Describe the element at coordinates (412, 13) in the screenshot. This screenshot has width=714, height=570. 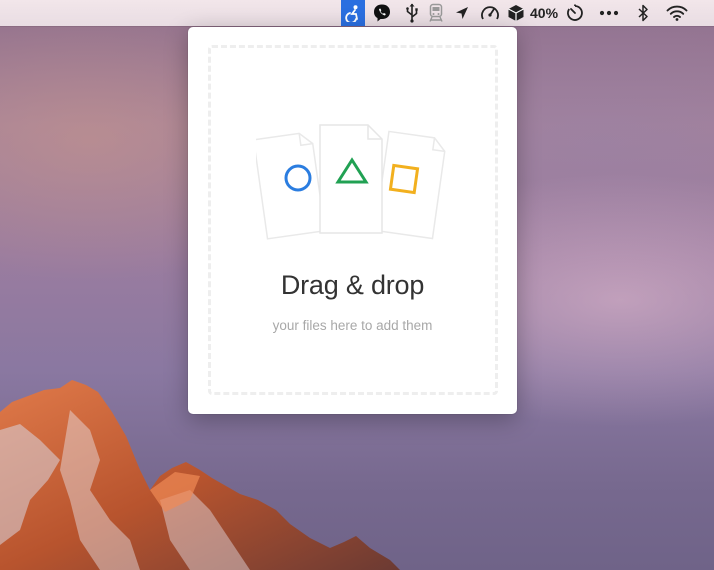
I see `usb-icon` at that location.